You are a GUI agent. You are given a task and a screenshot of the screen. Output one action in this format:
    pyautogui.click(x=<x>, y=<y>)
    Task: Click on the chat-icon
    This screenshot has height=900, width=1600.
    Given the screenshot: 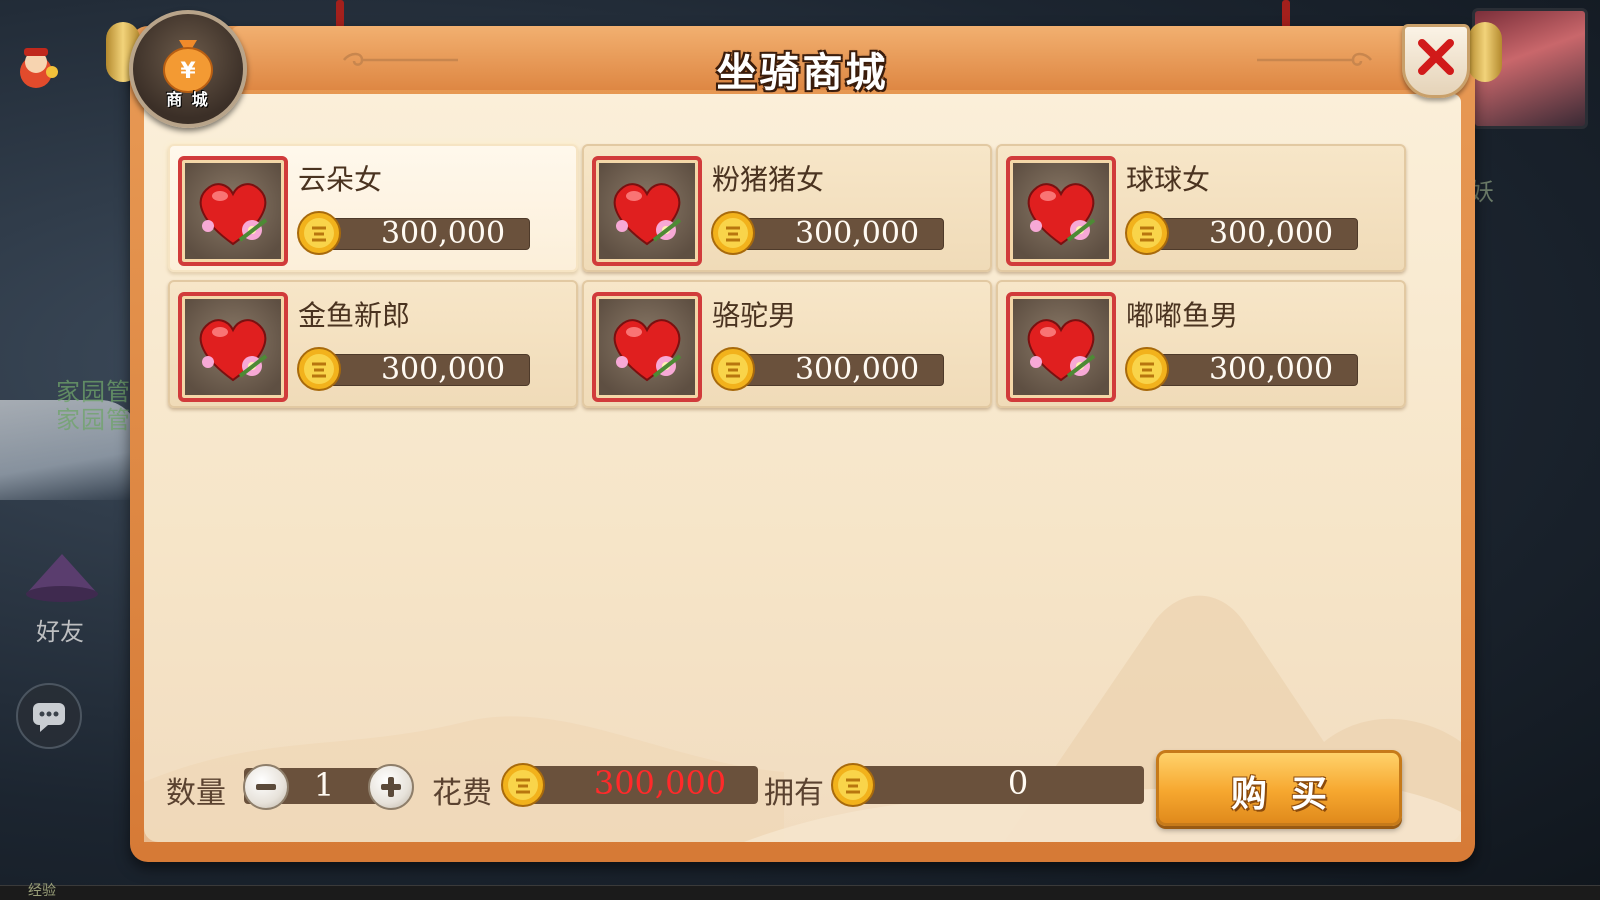 What is the action you would take?
    pyautogui.click(x=49, y=717)
    